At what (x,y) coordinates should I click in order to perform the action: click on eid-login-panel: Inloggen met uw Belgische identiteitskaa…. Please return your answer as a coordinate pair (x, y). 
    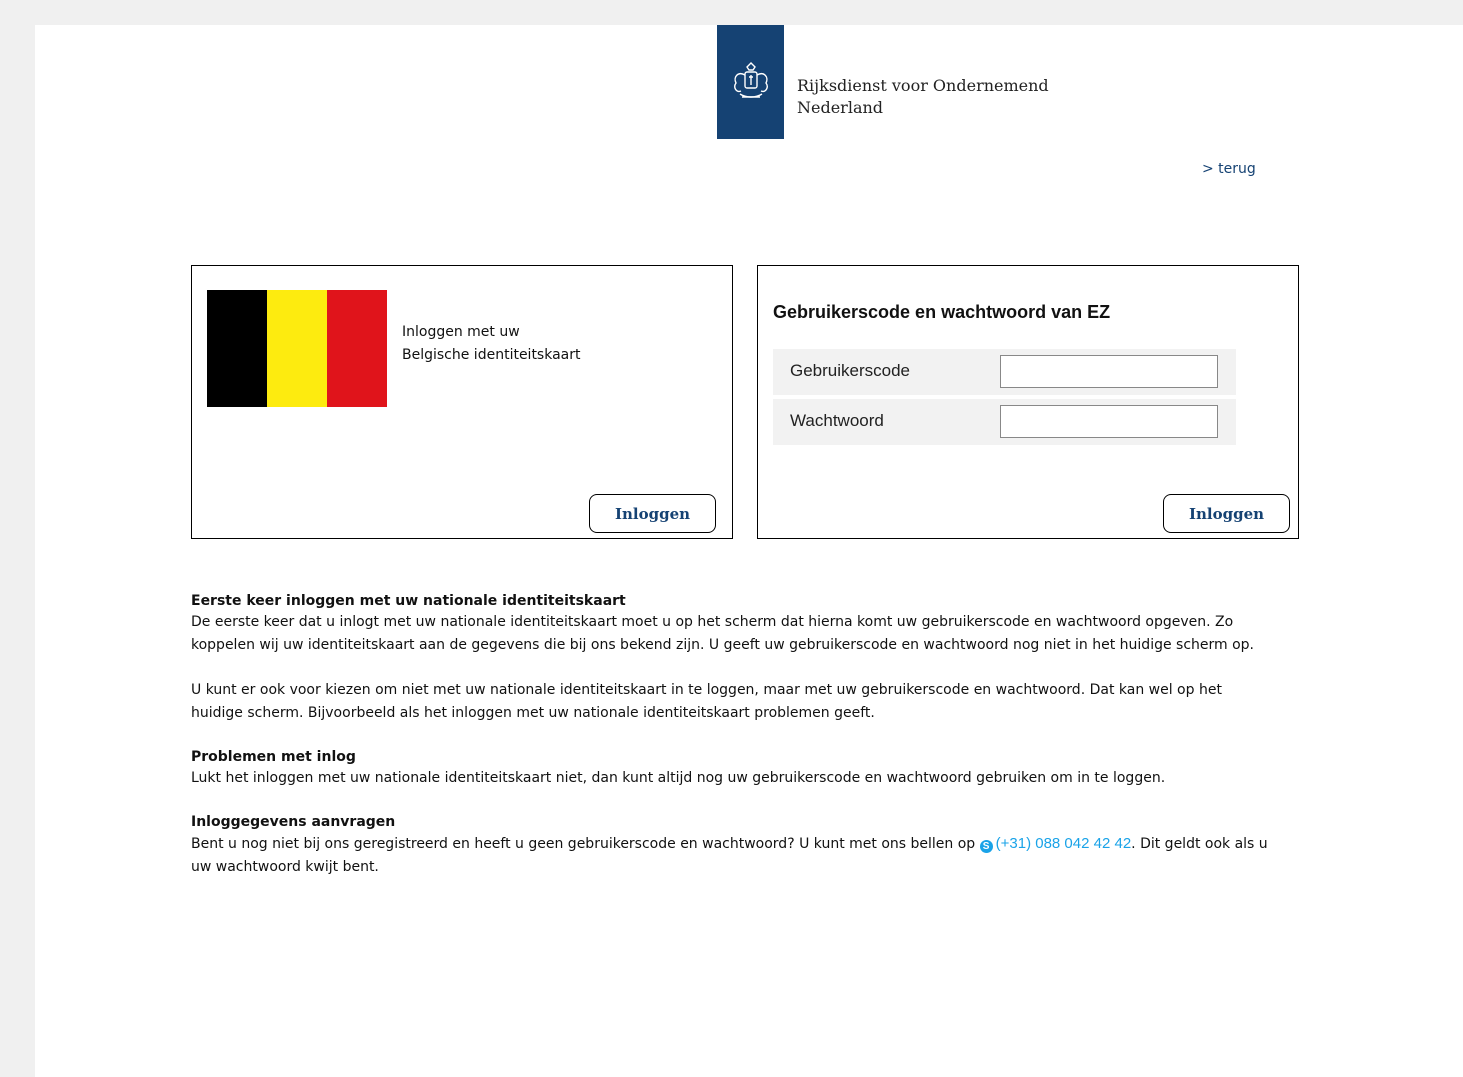
    Looking at the image, I should click on (462, 402).